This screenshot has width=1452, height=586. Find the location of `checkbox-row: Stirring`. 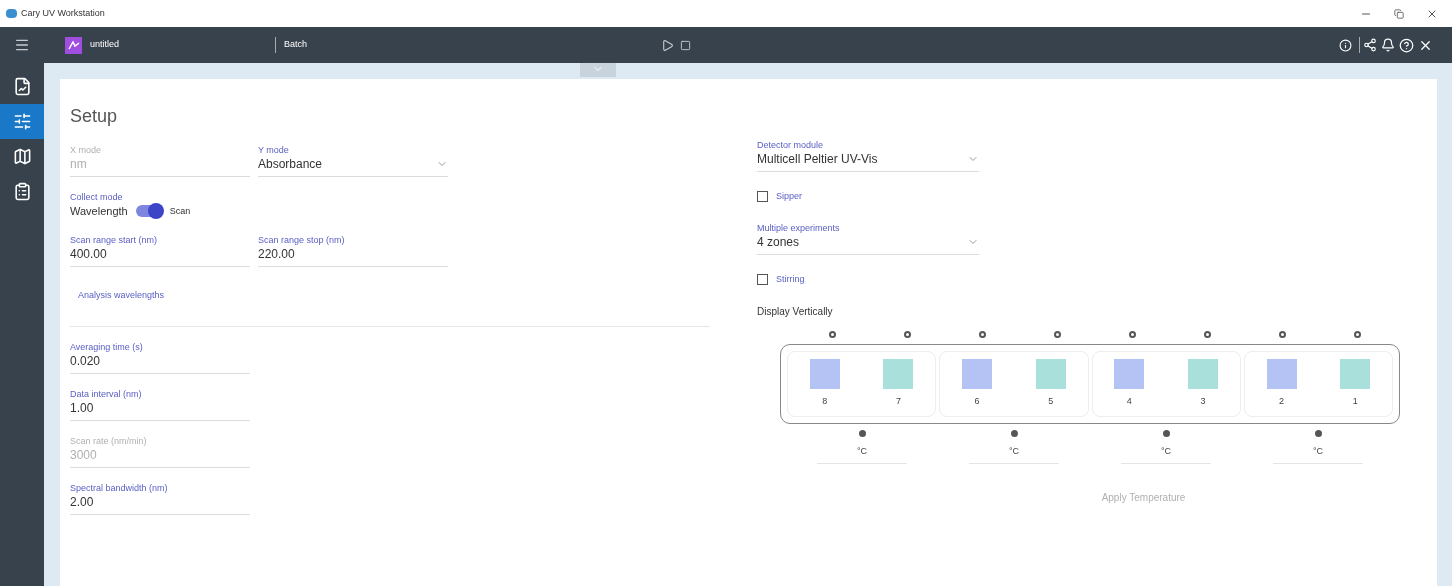

checkbox-row: Stirring is located at coordinates (781, 279).